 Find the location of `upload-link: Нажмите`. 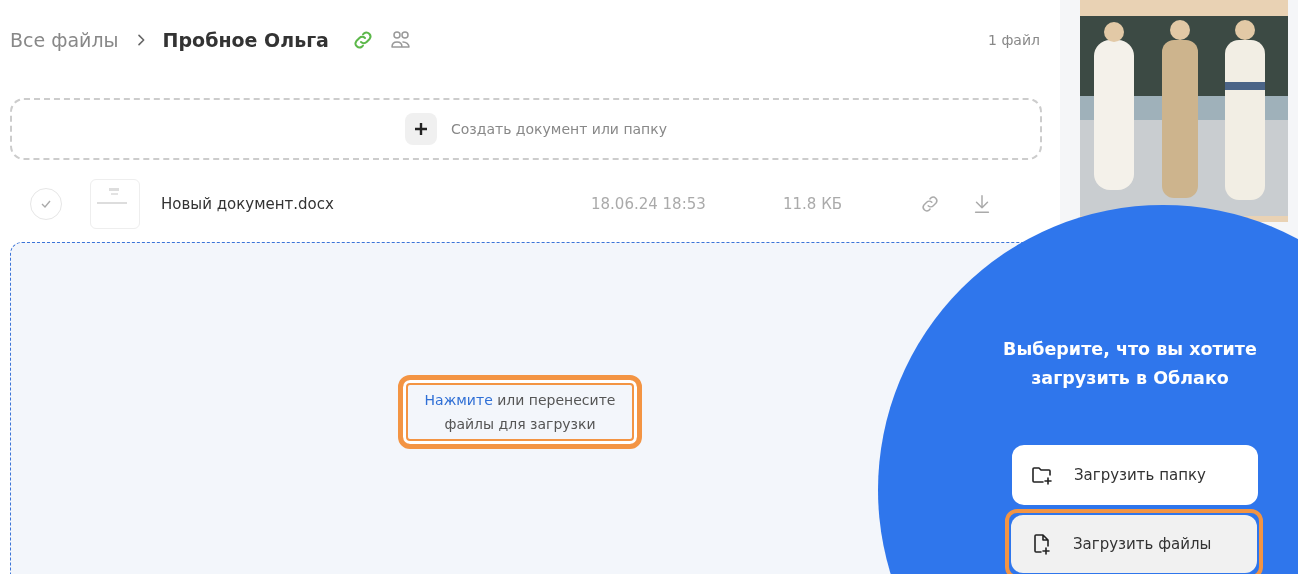

upload-link: Нажмите is located at coordinates (458, 400).